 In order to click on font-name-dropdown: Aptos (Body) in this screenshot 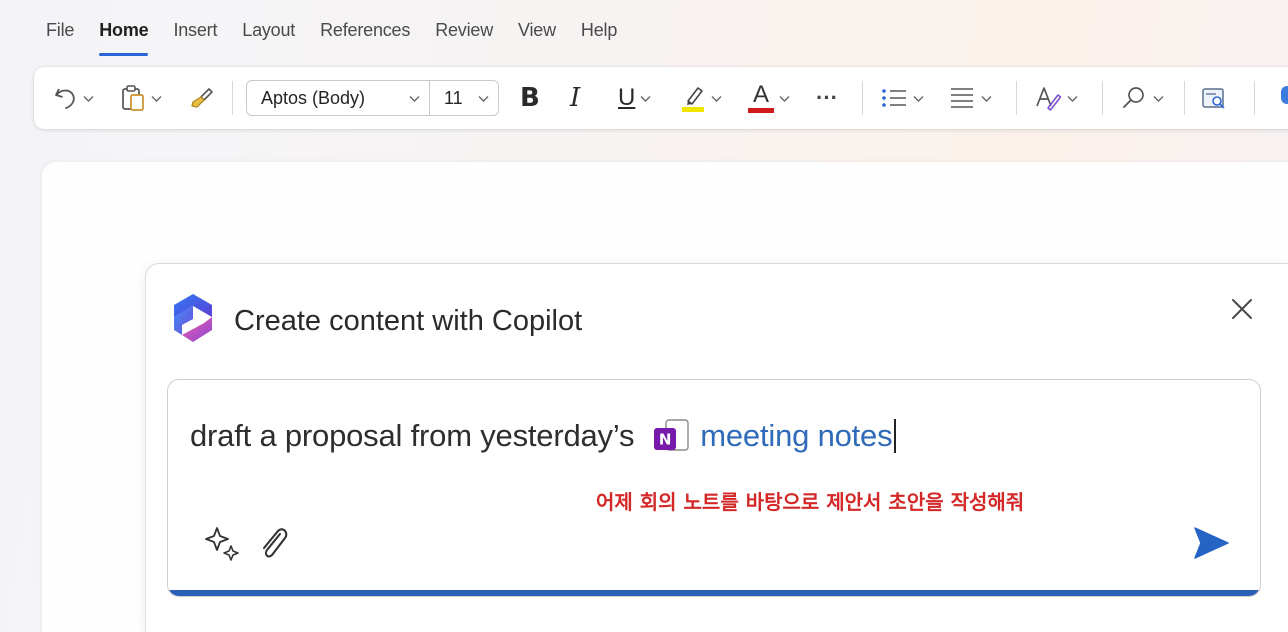, I will do `click(338, 98)`.